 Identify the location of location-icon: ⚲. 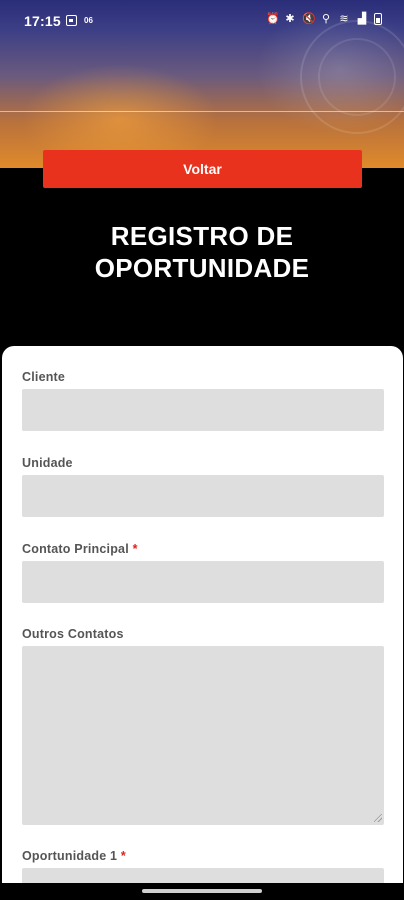
(326, 19).